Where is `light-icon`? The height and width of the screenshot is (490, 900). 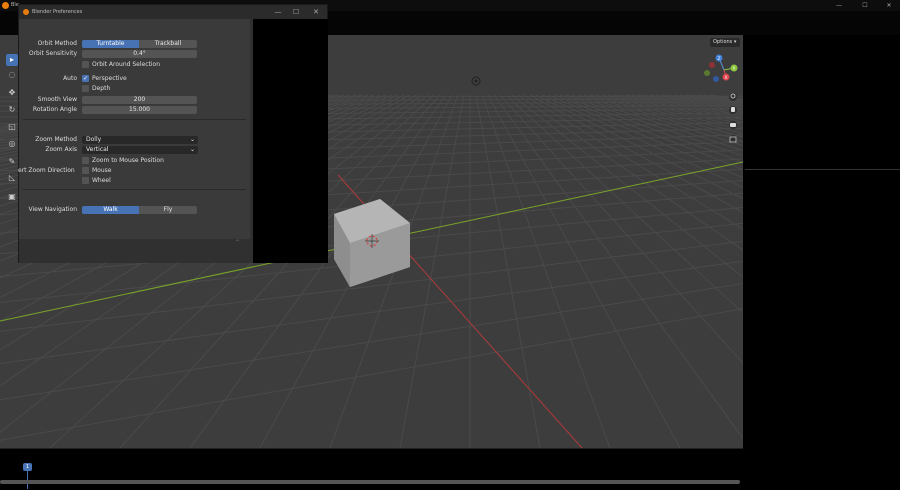
light-icon is located at coordinates (476, 81).